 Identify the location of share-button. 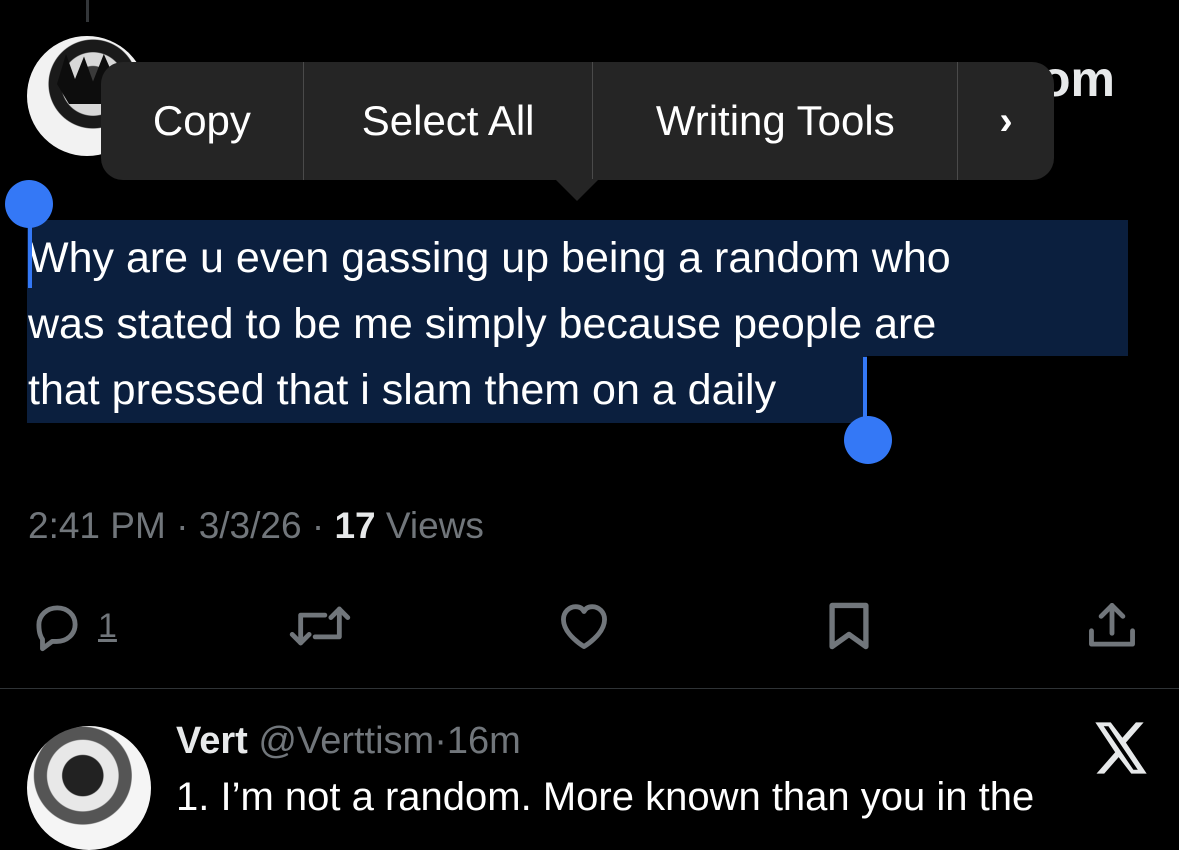
(1112, 626).